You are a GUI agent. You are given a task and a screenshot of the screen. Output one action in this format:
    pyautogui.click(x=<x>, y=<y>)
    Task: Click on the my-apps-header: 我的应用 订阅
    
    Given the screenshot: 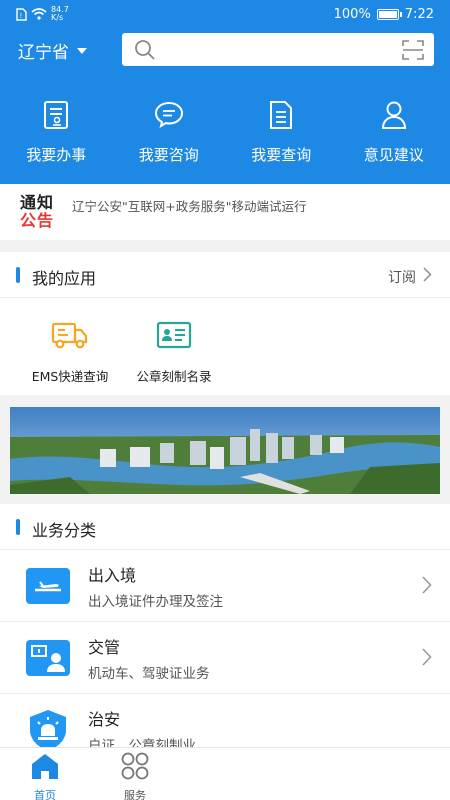 What is the action you would take?
    pyautogui.click(x=225, y=275)
    